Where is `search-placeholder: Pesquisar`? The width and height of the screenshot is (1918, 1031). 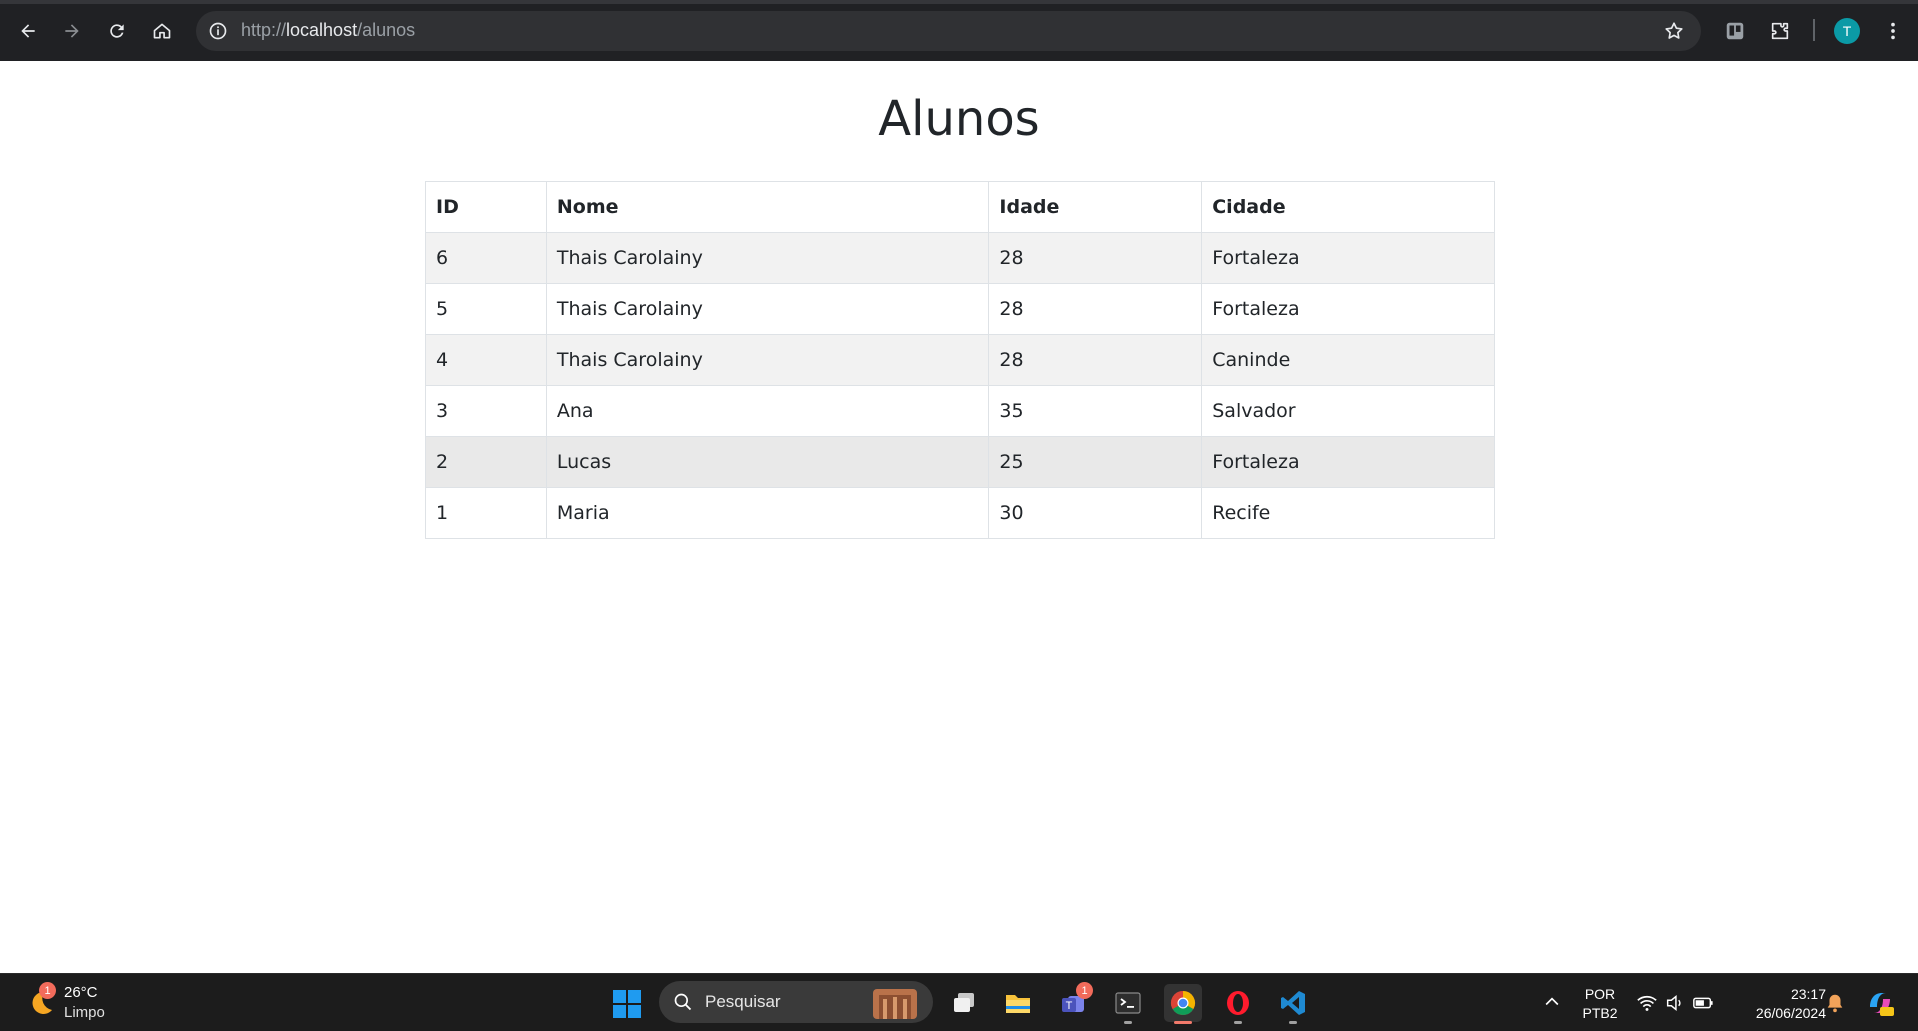 search-placeholder: Pesquisar is located at coordinates (743, 1001).